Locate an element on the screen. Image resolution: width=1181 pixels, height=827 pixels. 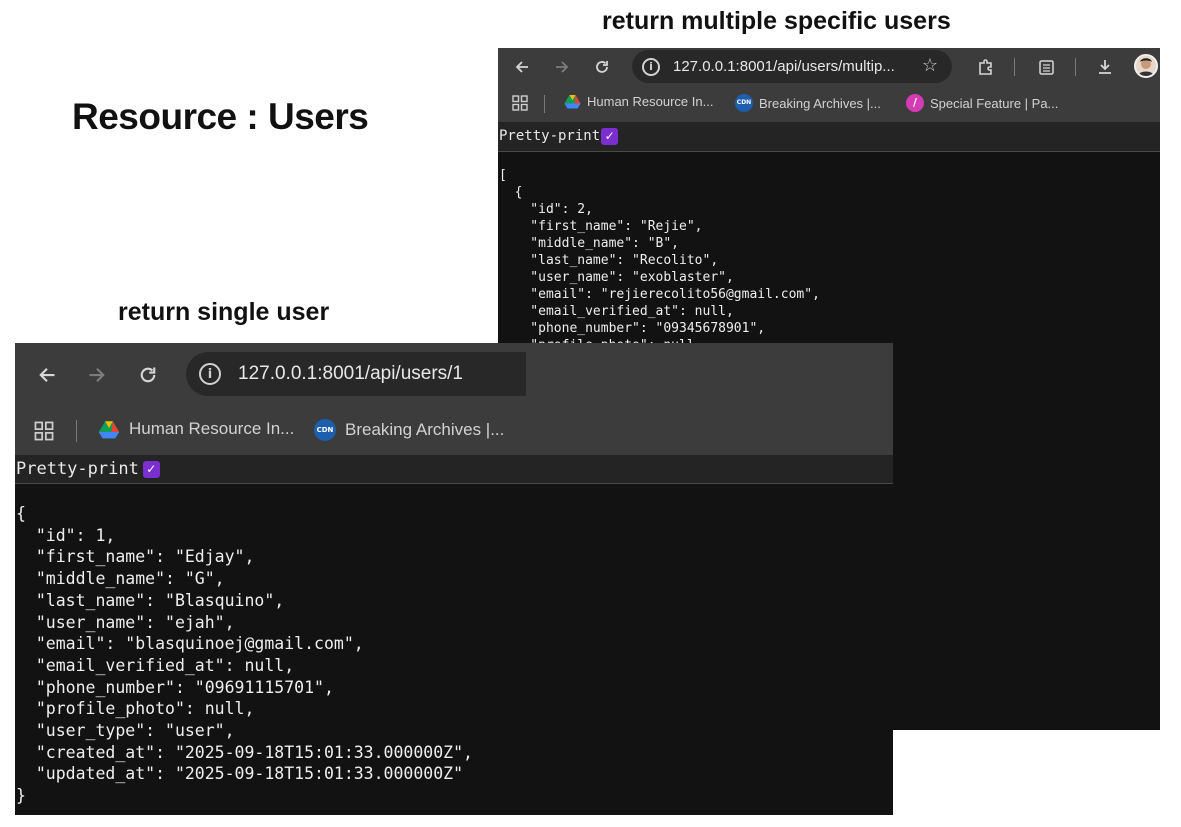
extensions-button is located at coordinates (986, 67).